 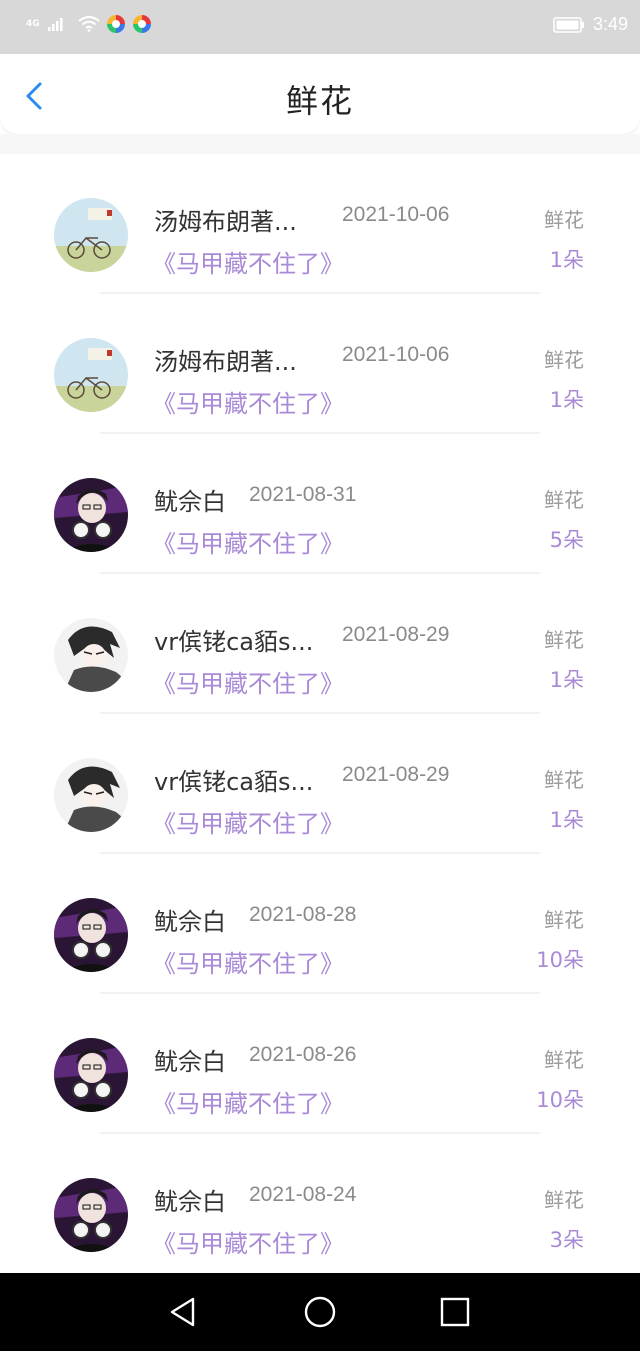 I want to click on page-header: 鲜花, so click(x=320, y=94).